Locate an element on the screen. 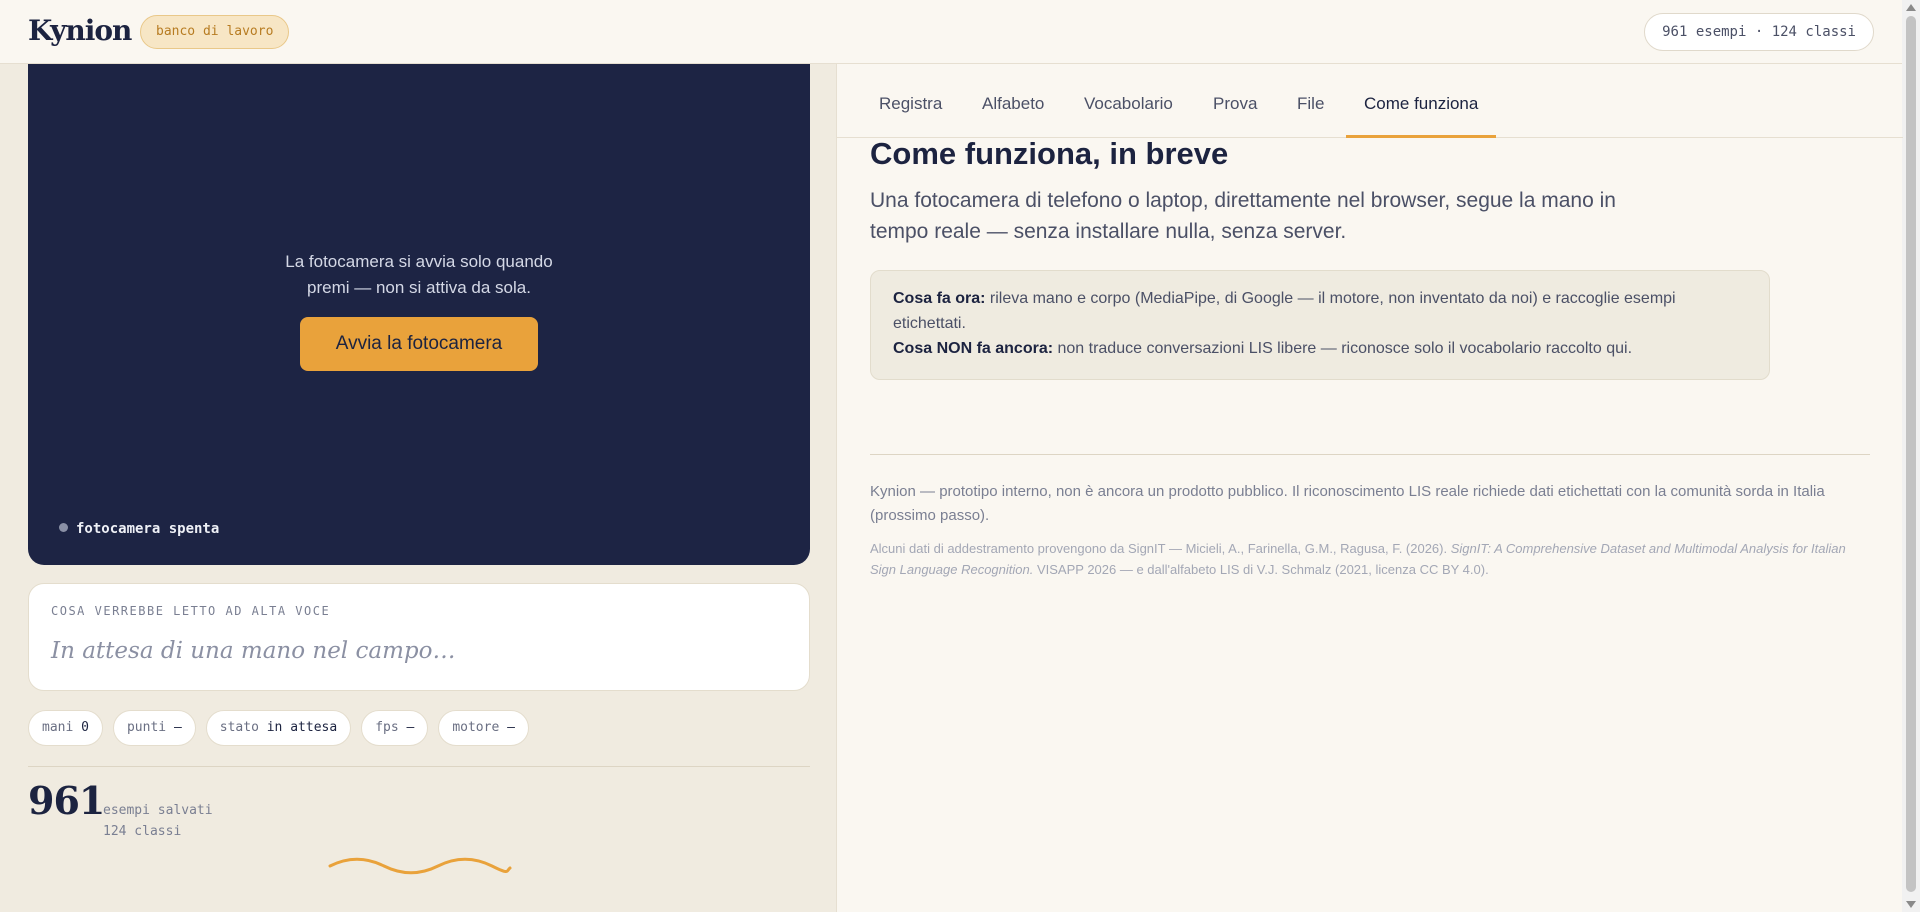 The height and width of the screenshot is (912, 1920). dataset-stats: 961 esempi · 124 classi is located at coordinates (1759, 32).